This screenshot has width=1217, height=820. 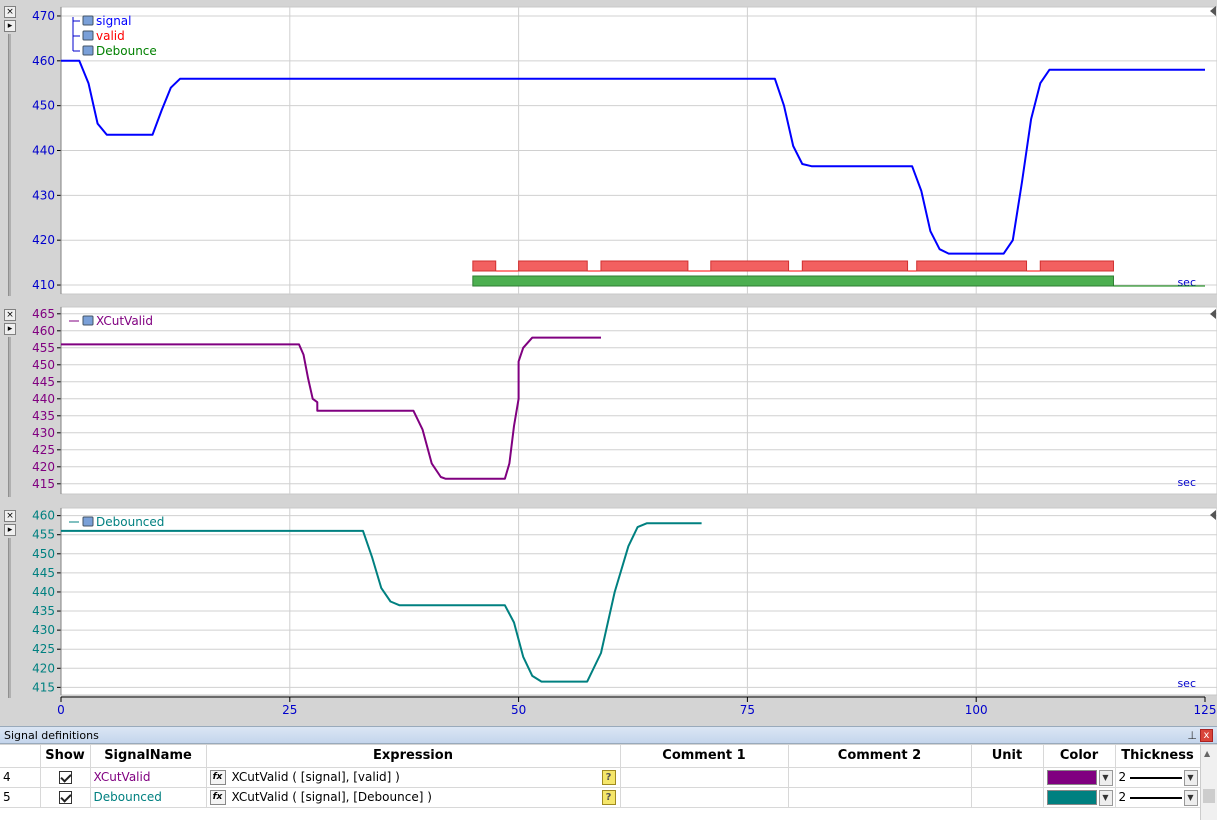 What do you see at coordinates (413, 777) in the screenshot?
I see `expression-cell: fx XCutValid ( [signal], [valid] )?` at bounding box center [413, 777].